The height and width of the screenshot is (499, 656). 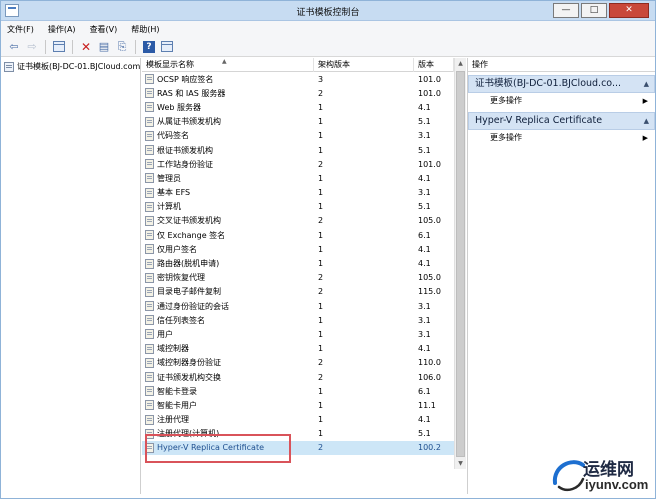 I want to click on table-row: 基本 EFS 1 3.1, so click(x=298, y=193).